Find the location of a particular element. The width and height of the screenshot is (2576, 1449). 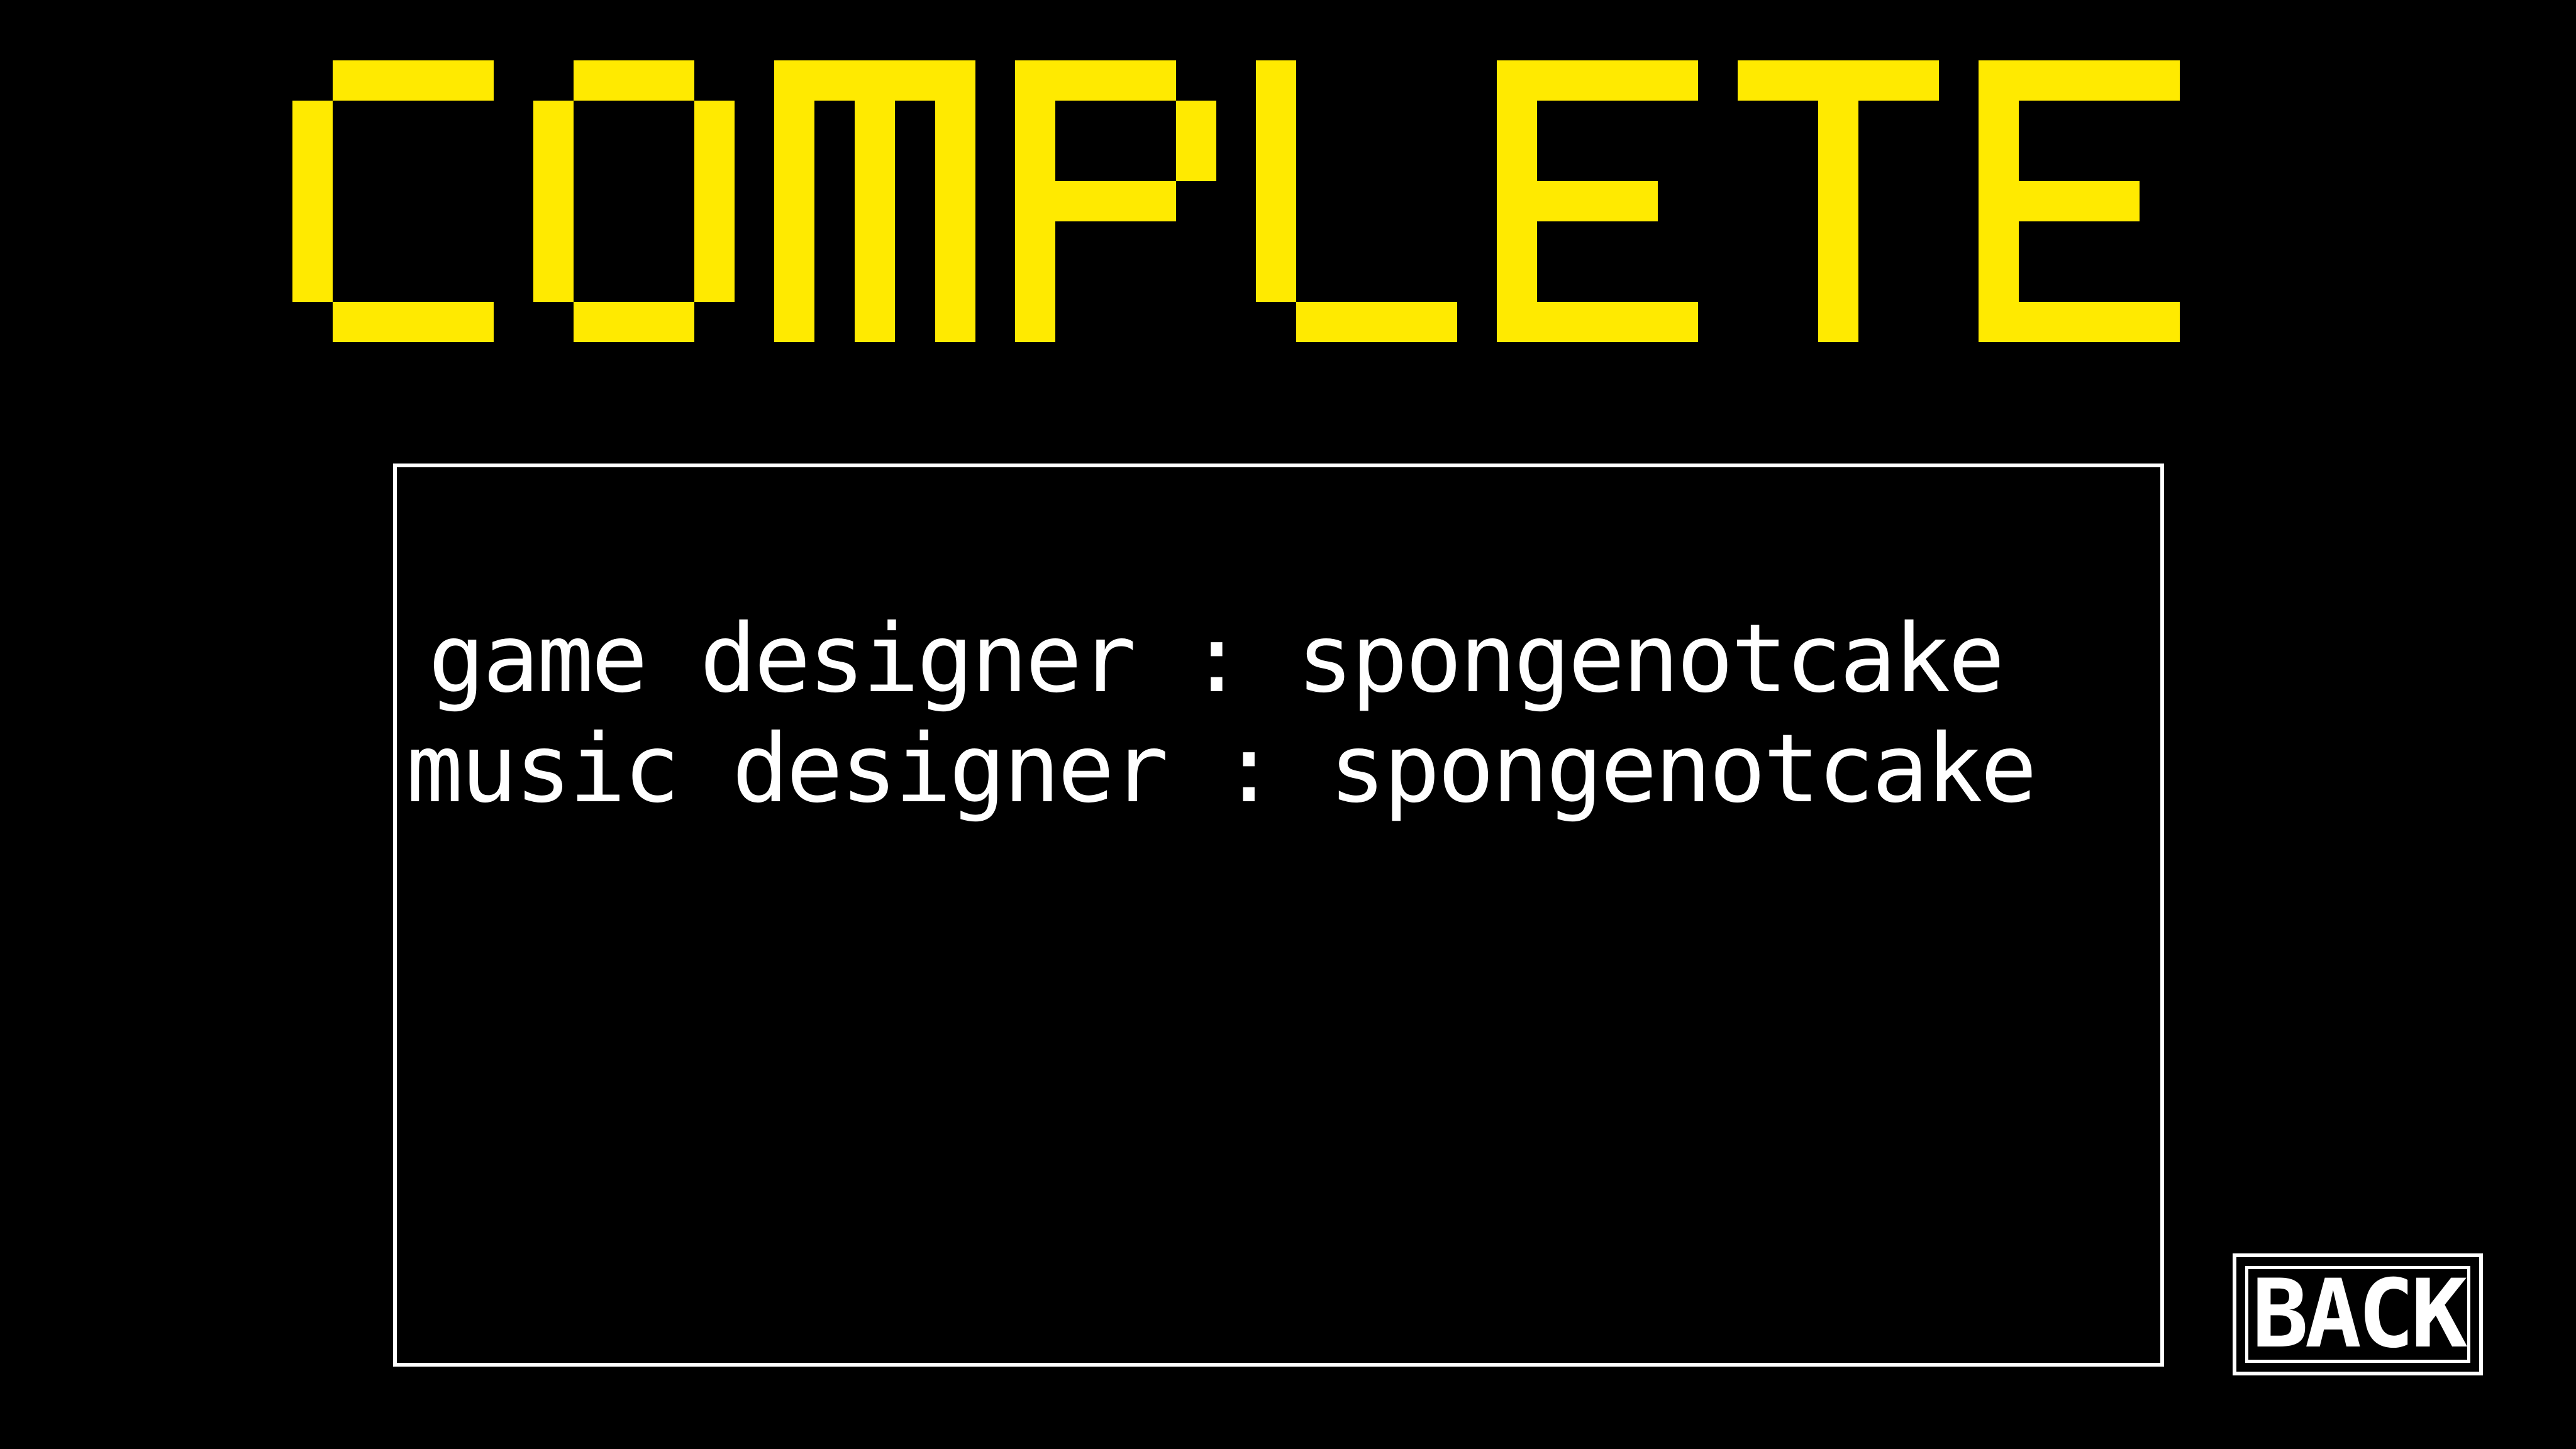

back-button: BACK is located at coordinates (2358, 1314).